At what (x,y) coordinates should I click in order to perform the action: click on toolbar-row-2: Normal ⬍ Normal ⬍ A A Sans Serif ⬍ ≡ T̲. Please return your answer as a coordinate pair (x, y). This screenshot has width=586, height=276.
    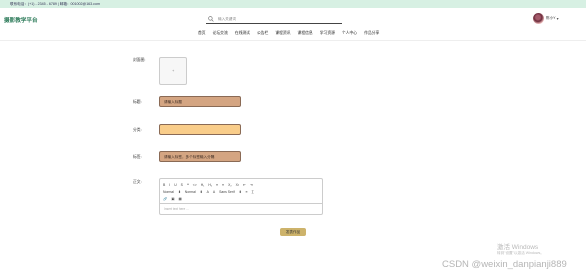
    Looking at the image, I should click on (241, 191).